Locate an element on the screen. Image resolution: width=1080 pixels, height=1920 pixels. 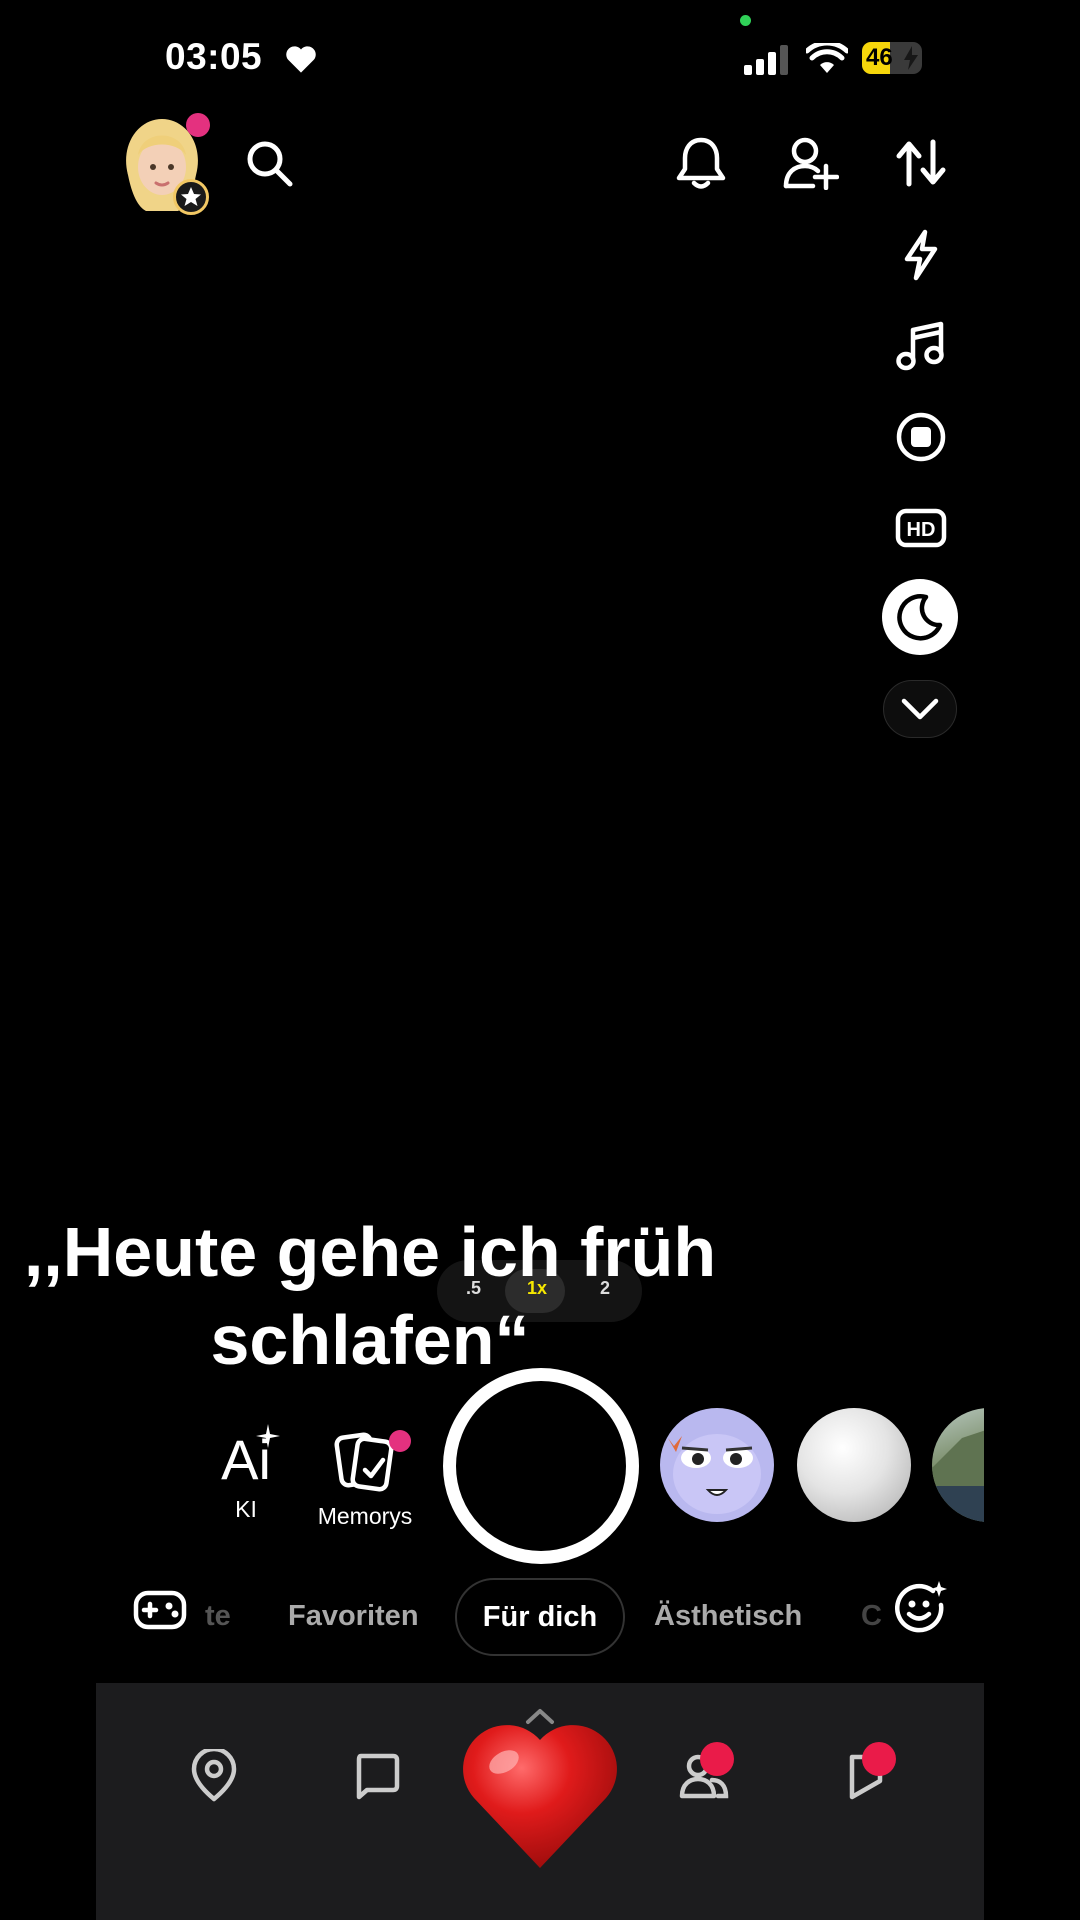
lens-face is located at coordinates (717, 1465).